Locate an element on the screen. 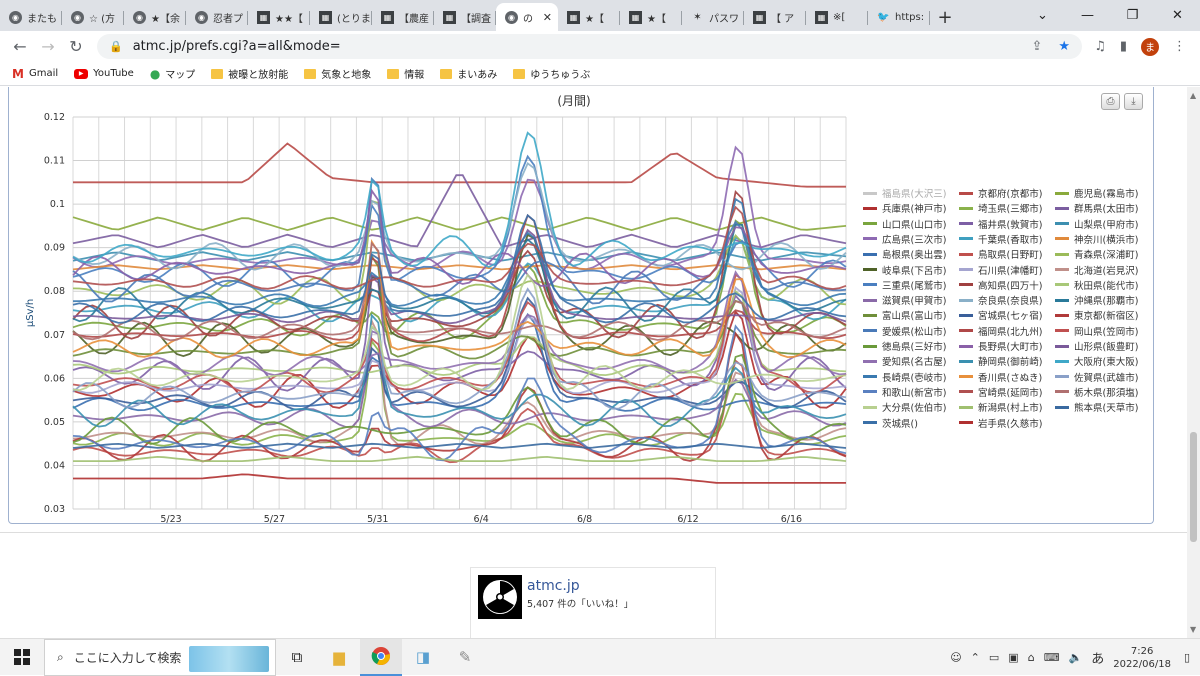  legend-item: 北海道(岩見沢) is located at coordinates (1096, 270).